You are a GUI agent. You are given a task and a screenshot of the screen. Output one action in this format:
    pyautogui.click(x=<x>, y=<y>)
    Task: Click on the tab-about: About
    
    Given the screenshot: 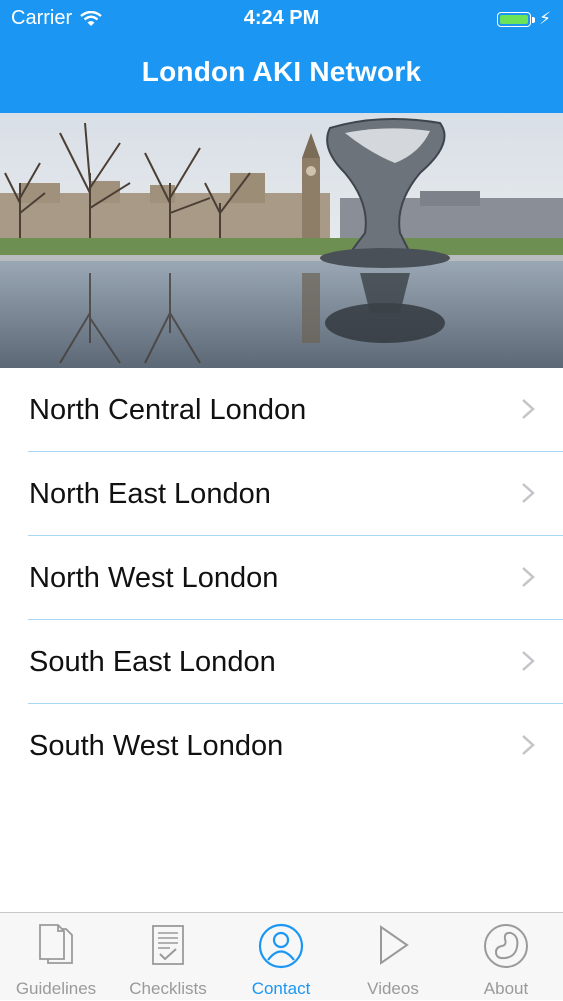 What is the action you would take?
    pyautogui.click(x=506, y=957)
    